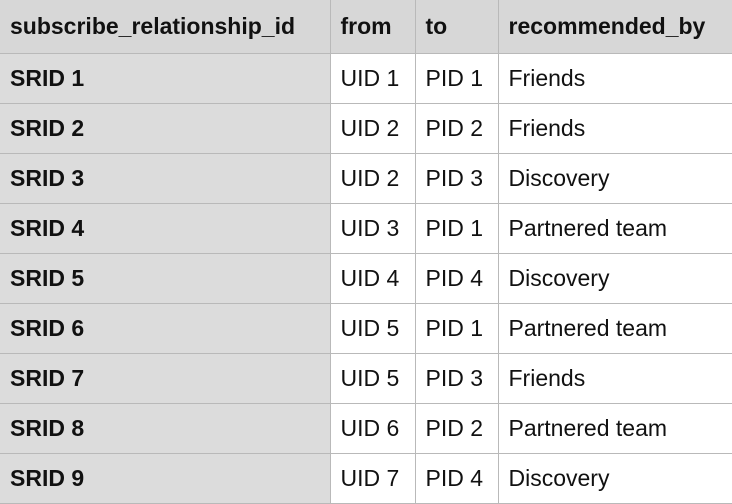 The image size is (732, 504). Describe the element at coordinates (372, 27) in the screenshot. I see `column-header-from: from` at that location.